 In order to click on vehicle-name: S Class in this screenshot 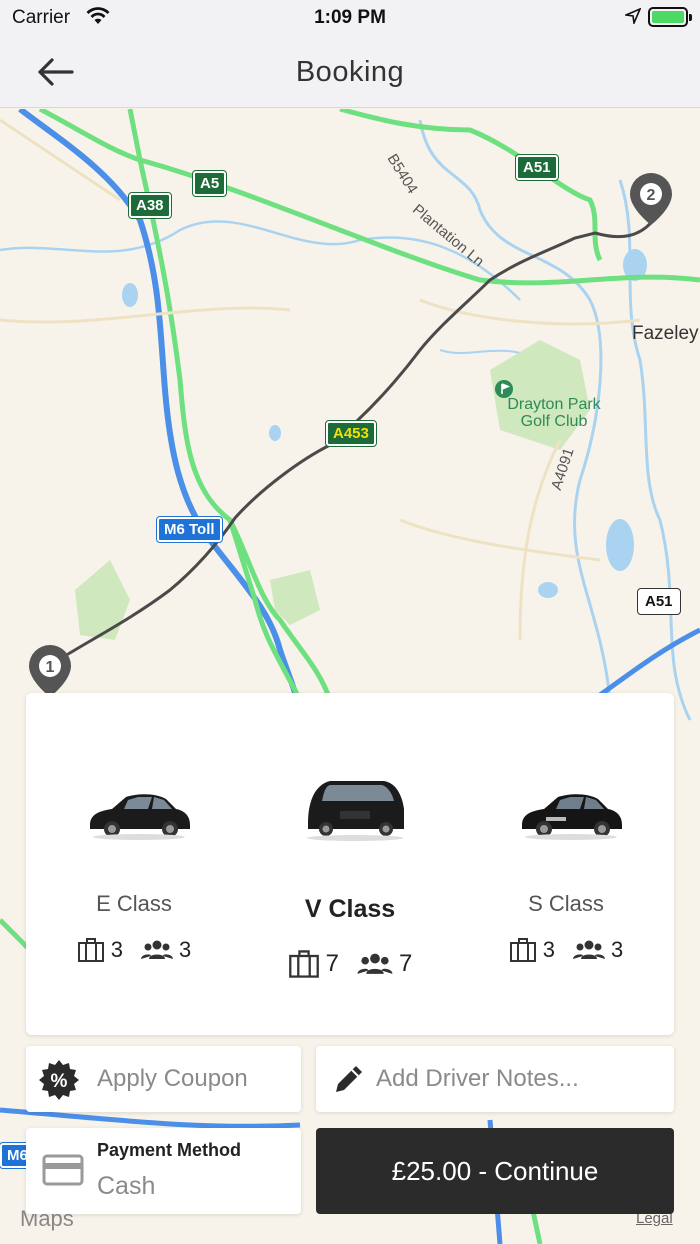, I will do `click(566, 903)`.